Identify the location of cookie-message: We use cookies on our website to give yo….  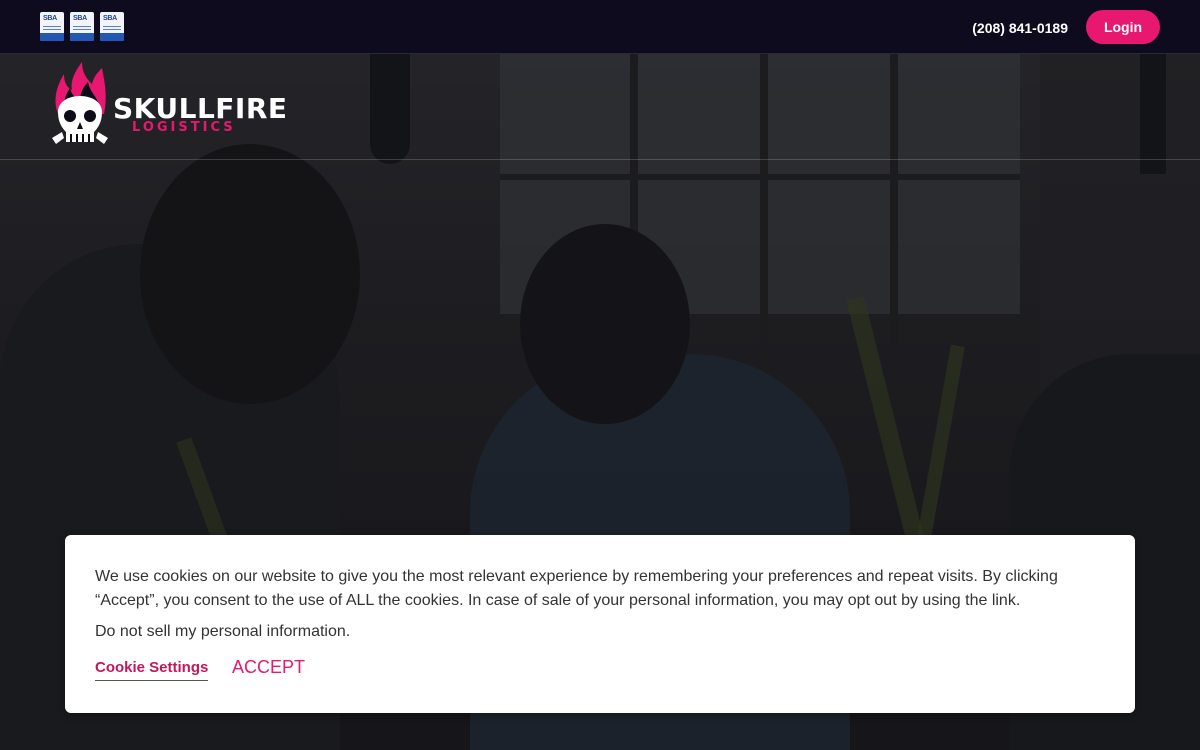
(576, 588).